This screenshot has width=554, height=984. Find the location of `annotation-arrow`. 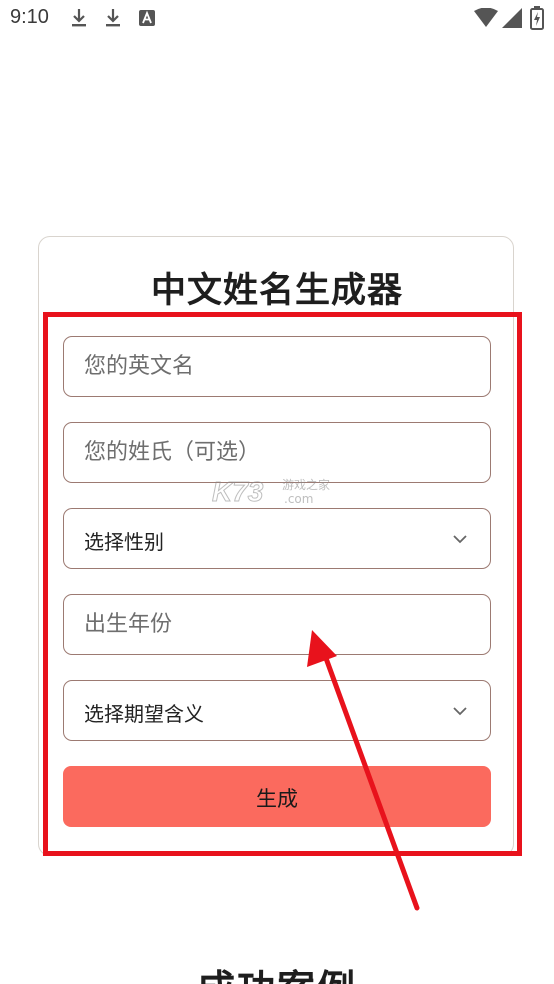

annotation-arrow is located at coordinates (363, 770).